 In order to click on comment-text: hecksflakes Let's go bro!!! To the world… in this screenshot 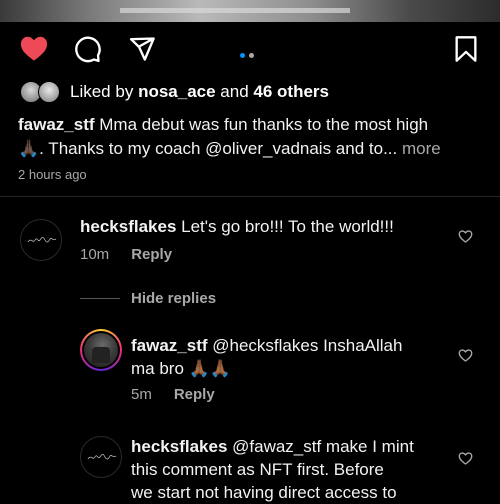, I will do `click(265, 226)`.